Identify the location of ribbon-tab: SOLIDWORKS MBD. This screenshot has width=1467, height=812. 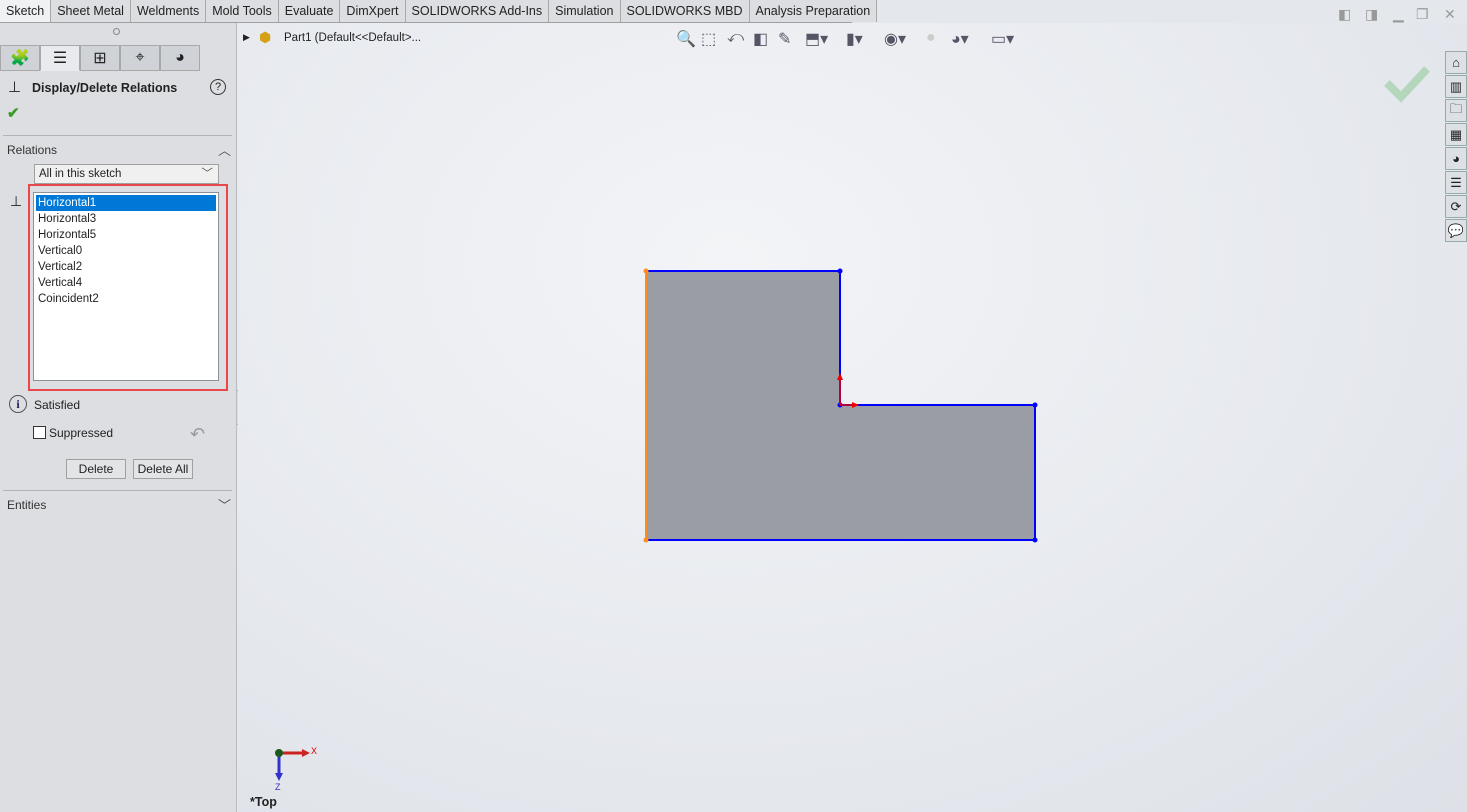
(685, 11).